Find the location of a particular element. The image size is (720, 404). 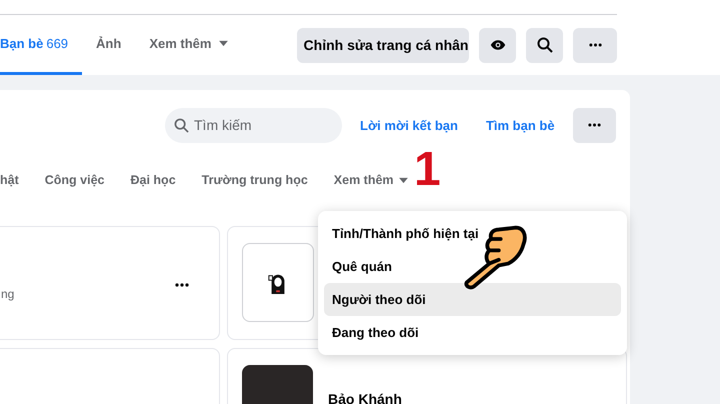

step-number: 1 is located at coordinates (427, 170).